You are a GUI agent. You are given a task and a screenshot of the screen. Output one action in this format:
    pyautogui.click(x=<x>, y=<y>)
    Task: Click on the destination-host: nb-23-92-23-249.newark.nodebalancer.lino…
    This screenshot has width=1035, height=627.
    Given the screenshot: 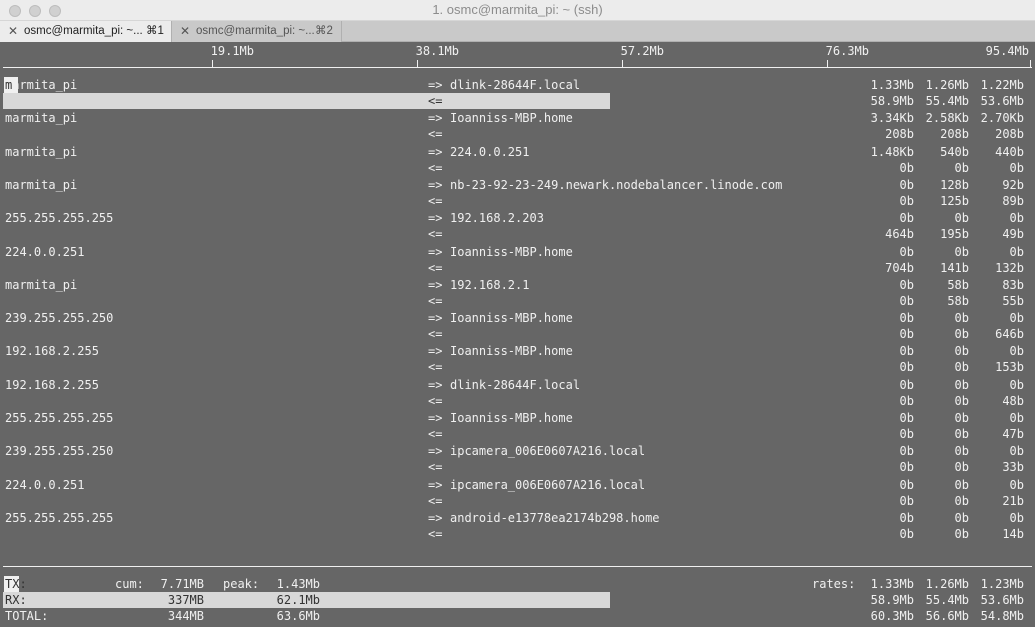 What is the action you would take?
    pyautogui.click(x=616, y=185)
    